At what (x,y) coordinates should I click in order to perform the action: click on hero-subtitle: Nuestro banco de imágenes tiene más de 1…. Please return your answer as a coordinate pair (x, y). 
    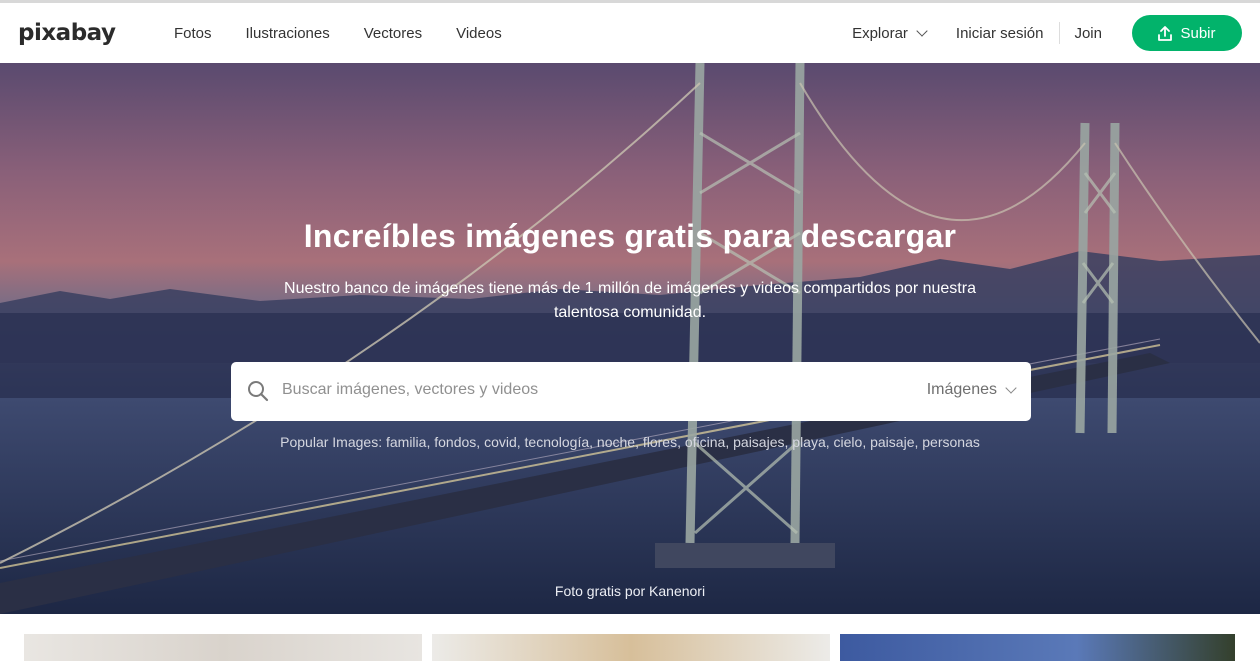
    Looking at the image, I should click on (630, 300).